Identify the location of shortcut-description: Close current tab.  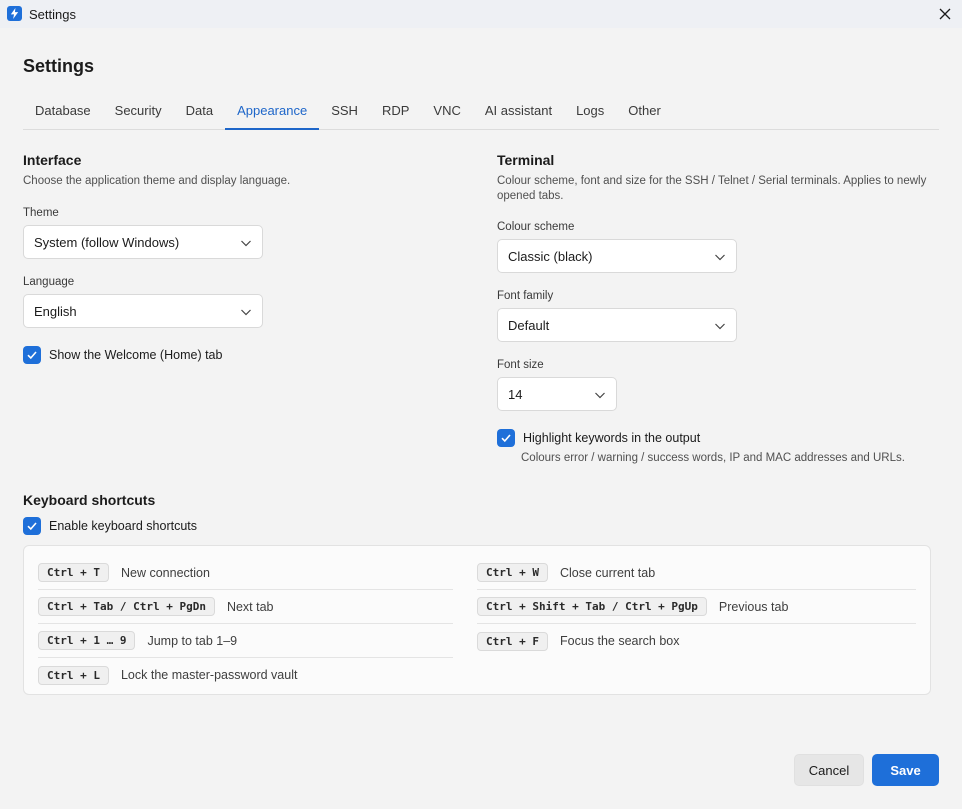
(607, 572).